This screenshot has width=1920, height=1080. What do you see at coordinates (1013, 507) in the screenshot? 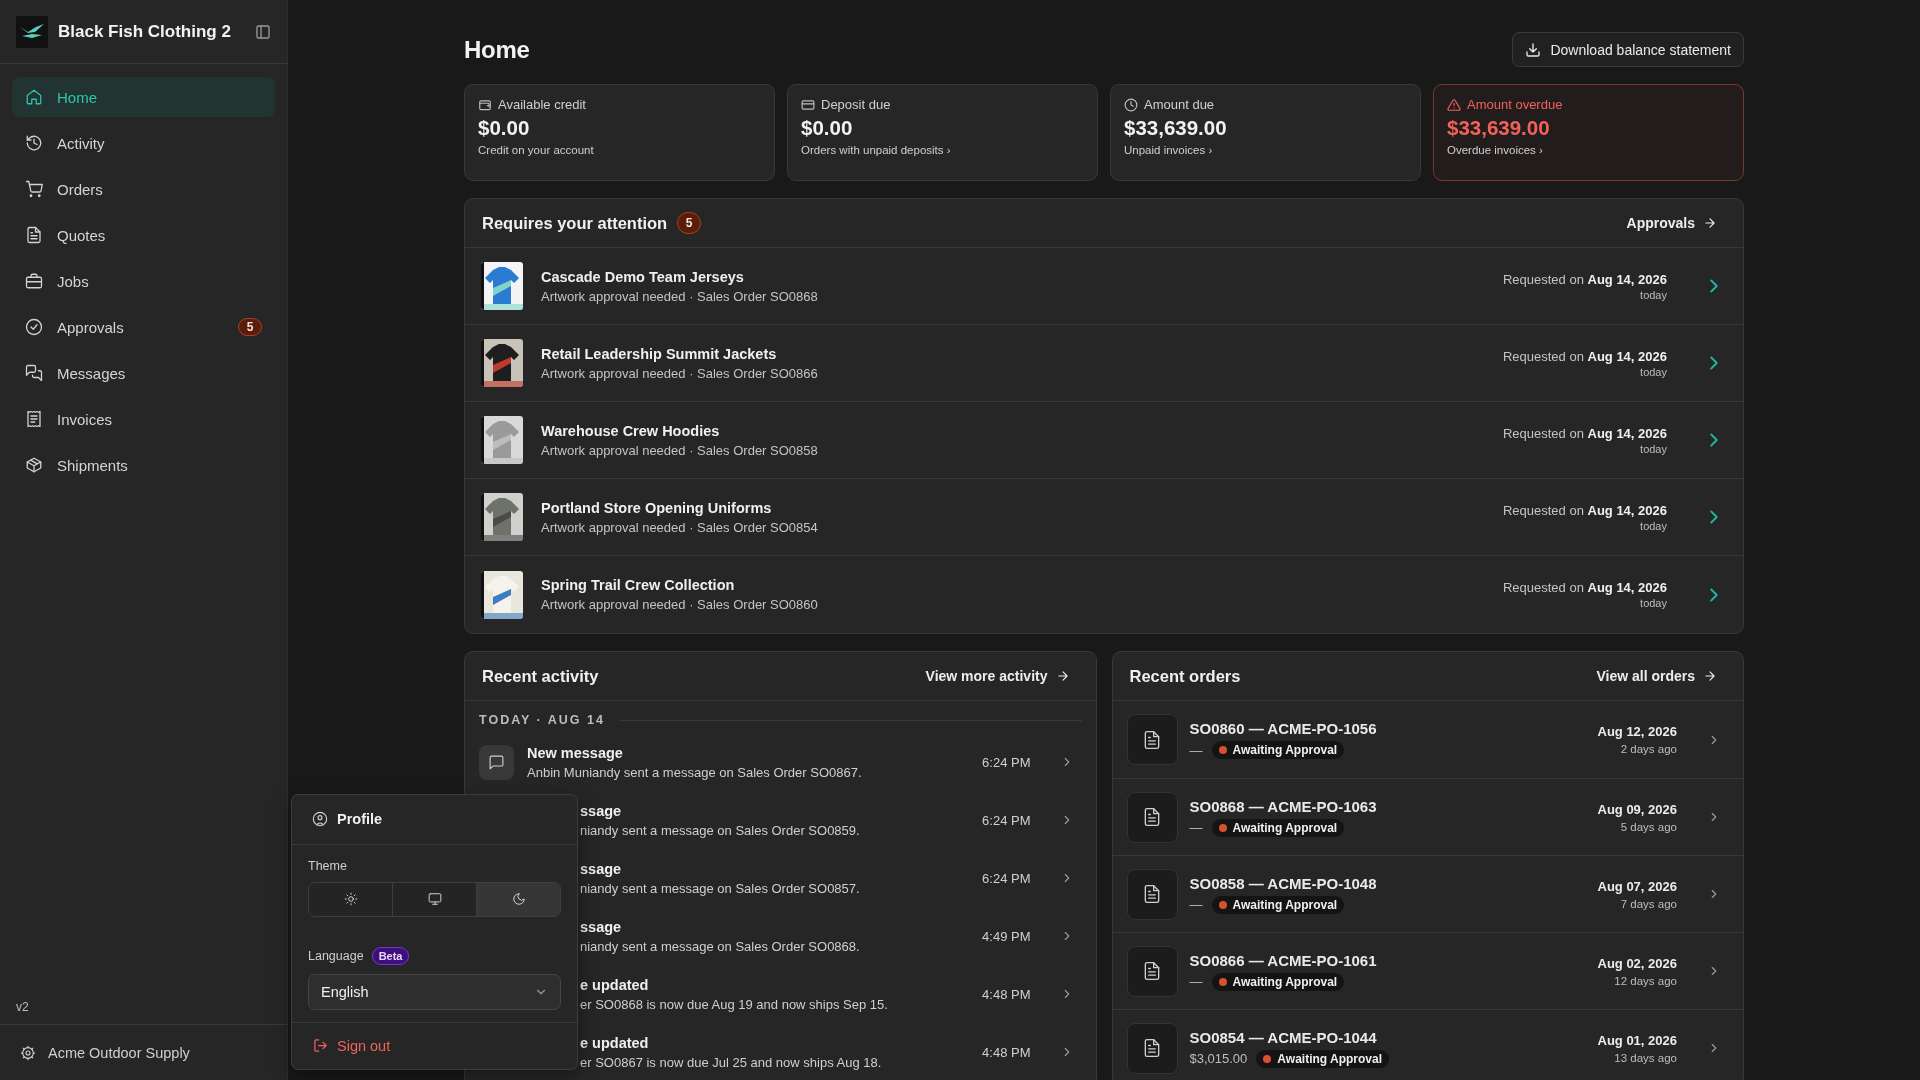
I see `item-title: Portland Store Opening Uniforms` at bounding box center [1013, 507].